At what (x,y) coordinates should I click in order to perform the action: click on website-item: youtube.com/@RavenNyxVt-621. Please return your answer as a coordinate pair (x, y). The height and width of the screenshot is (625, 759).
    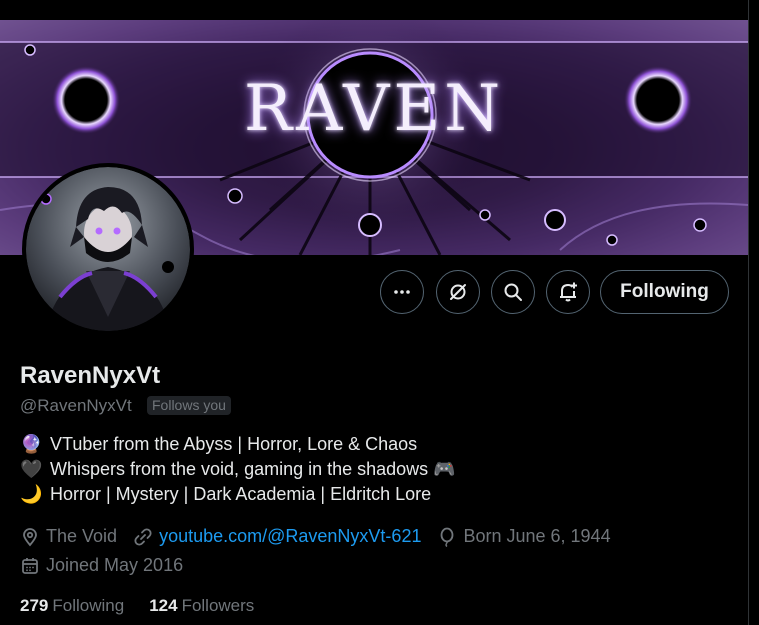
    Looking at the image, I should click on (277, 536).